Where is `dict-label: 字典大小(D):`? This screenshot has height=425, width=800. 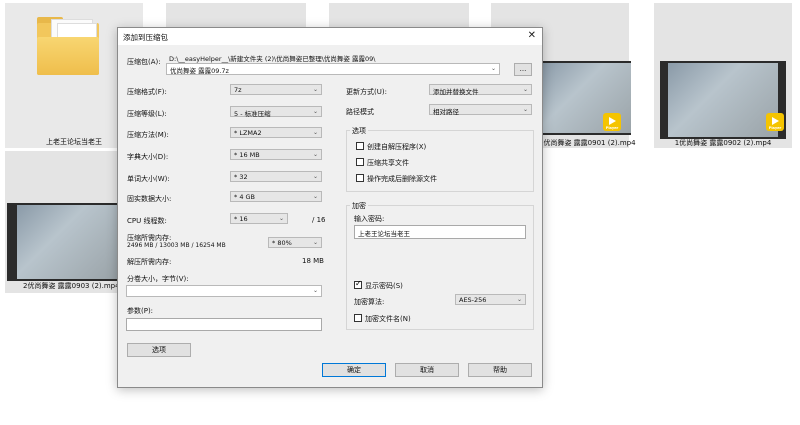
dict-label: 字典大小(D): is located at coordinates (148, 157).